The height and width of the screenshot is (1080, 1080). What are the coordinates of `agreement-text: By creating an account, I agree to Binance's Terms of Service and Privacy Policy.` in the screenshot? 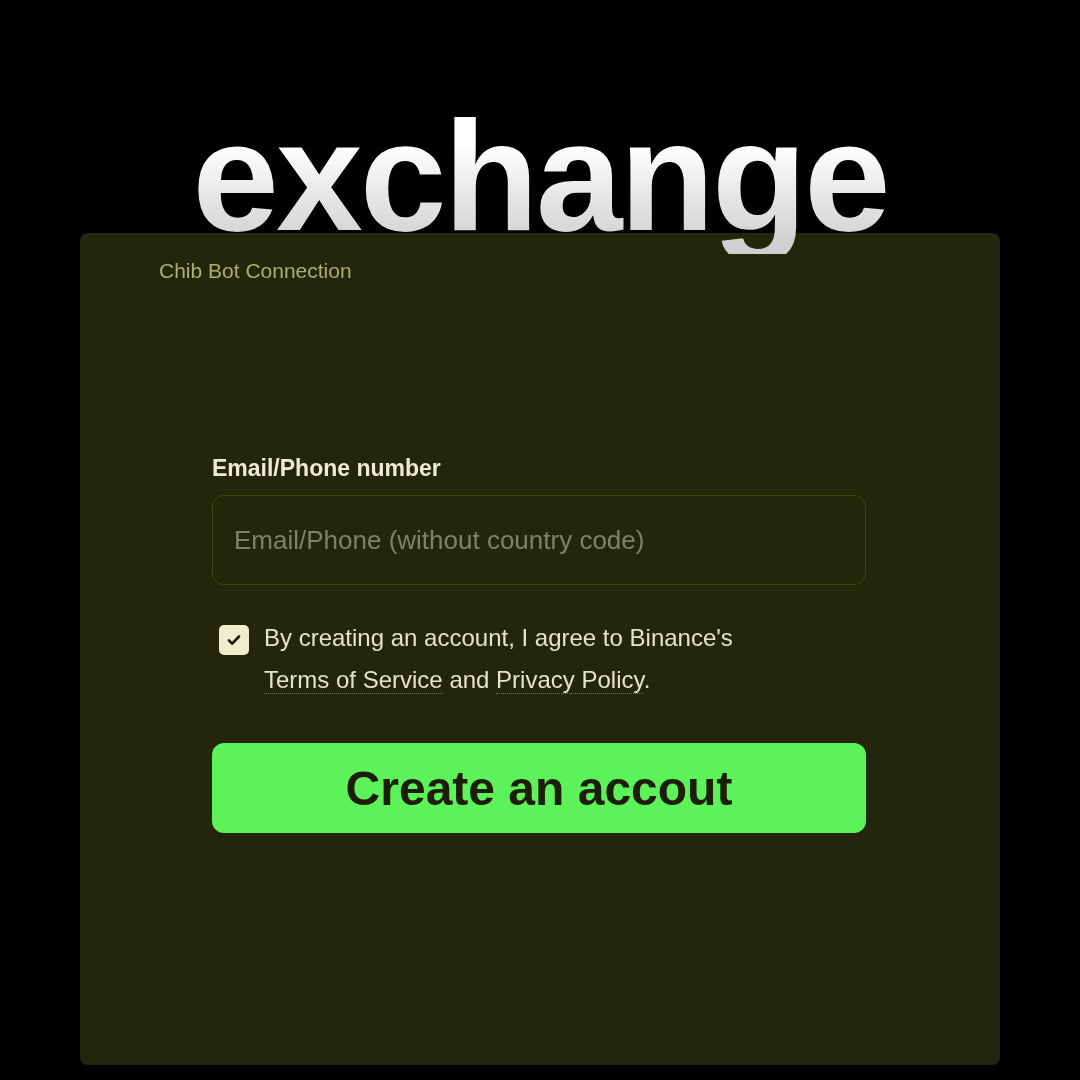 It's located at (499, 659).